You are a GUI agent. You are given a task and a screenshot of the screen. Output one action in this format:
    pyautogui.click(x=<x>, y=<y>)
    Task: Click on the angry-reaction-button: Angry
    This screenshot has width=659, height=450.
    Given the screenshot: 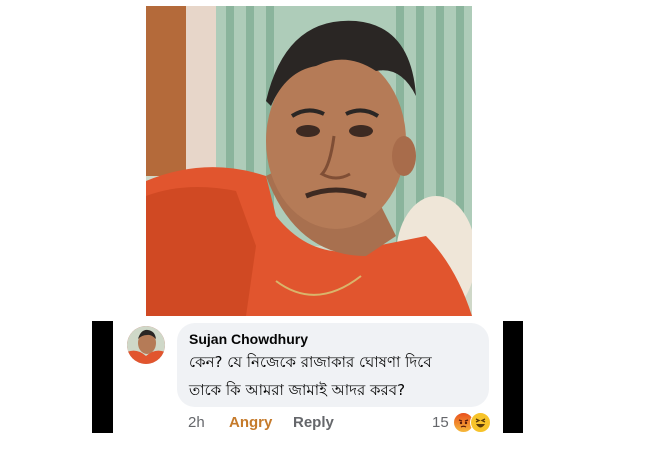 What is the action you would take?
    pyautogui.click(x=250, y=422)
    